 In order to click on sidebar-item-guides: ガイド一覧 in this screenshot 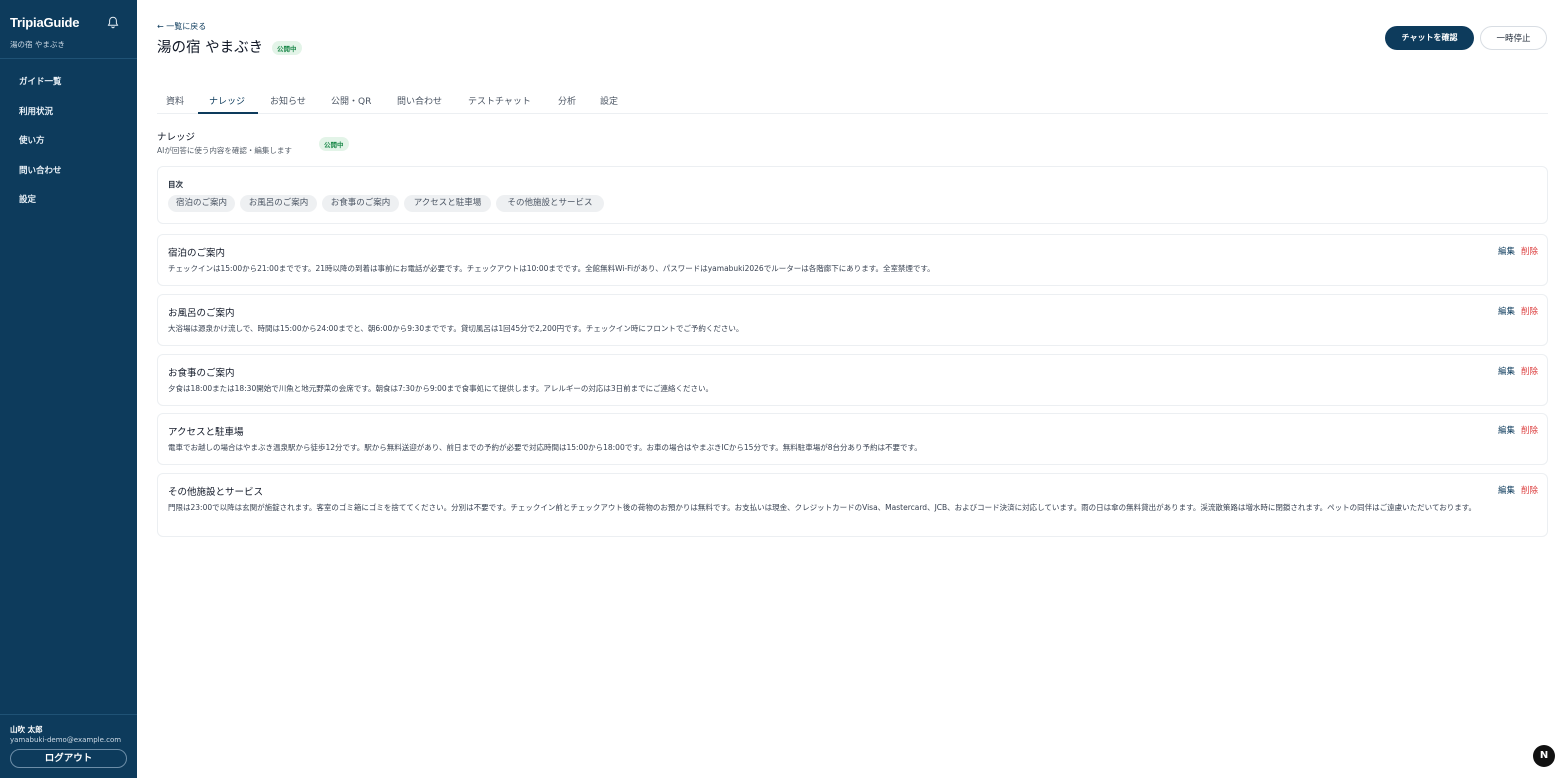, I will do `click(40, 91)`.